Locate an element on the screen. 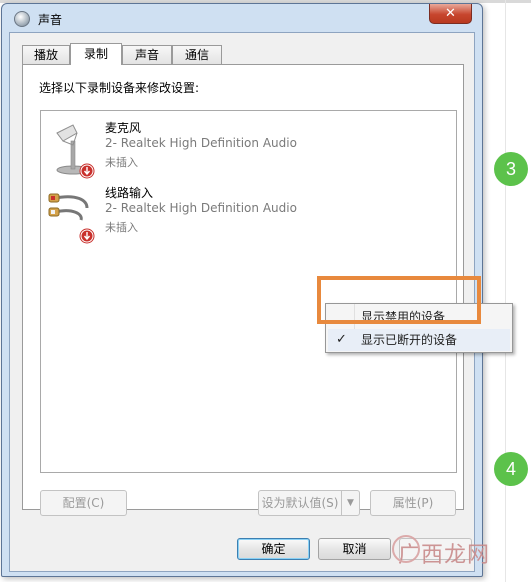 The width and height of the screenshot is (531, 582). menu-item-show-disconnected: ✓ 显示已断开的设备 is located at coordinates (419, 340).